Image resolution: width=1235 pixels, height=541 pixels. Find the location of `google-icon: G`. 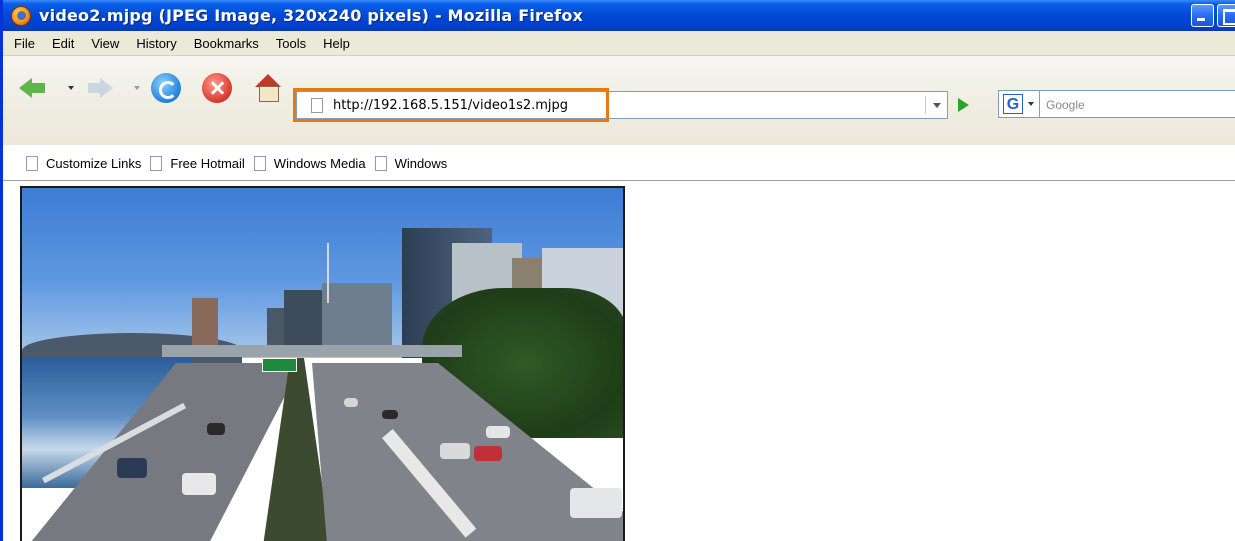

google-icon: G is located at coordinates (1013, 104).